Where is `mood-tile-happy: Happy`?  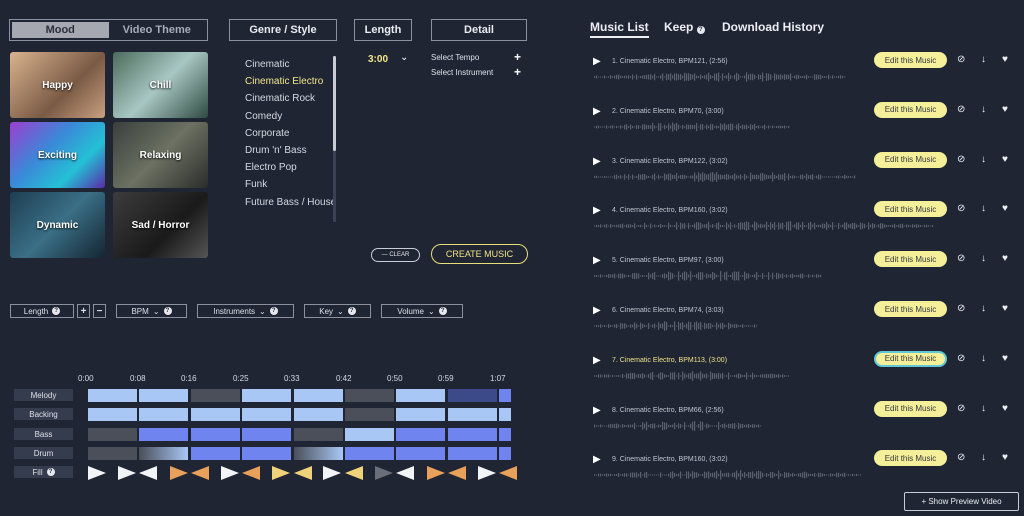
mood-tile-happy: Happy is located at coordinates (57, 85).